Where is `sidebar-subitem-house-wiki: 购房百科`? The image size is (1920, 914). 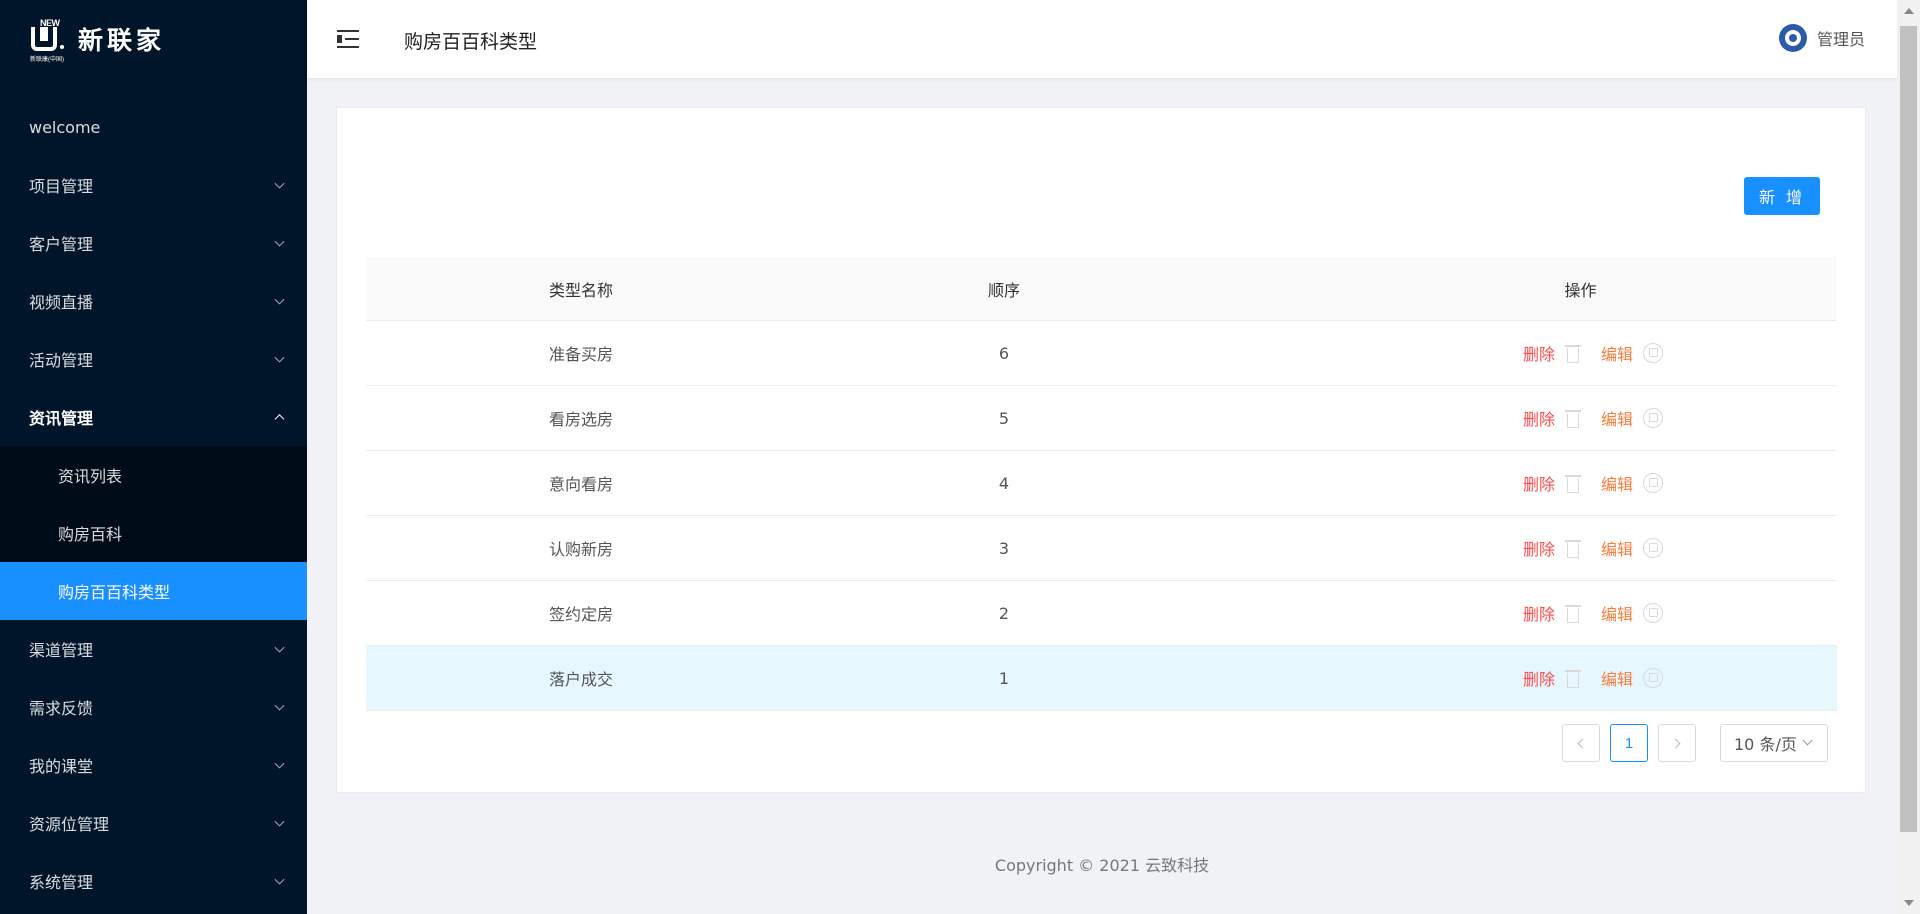 sidebar-subitem-house-wiki: 购房百科 is located at coordinates (153, 533).